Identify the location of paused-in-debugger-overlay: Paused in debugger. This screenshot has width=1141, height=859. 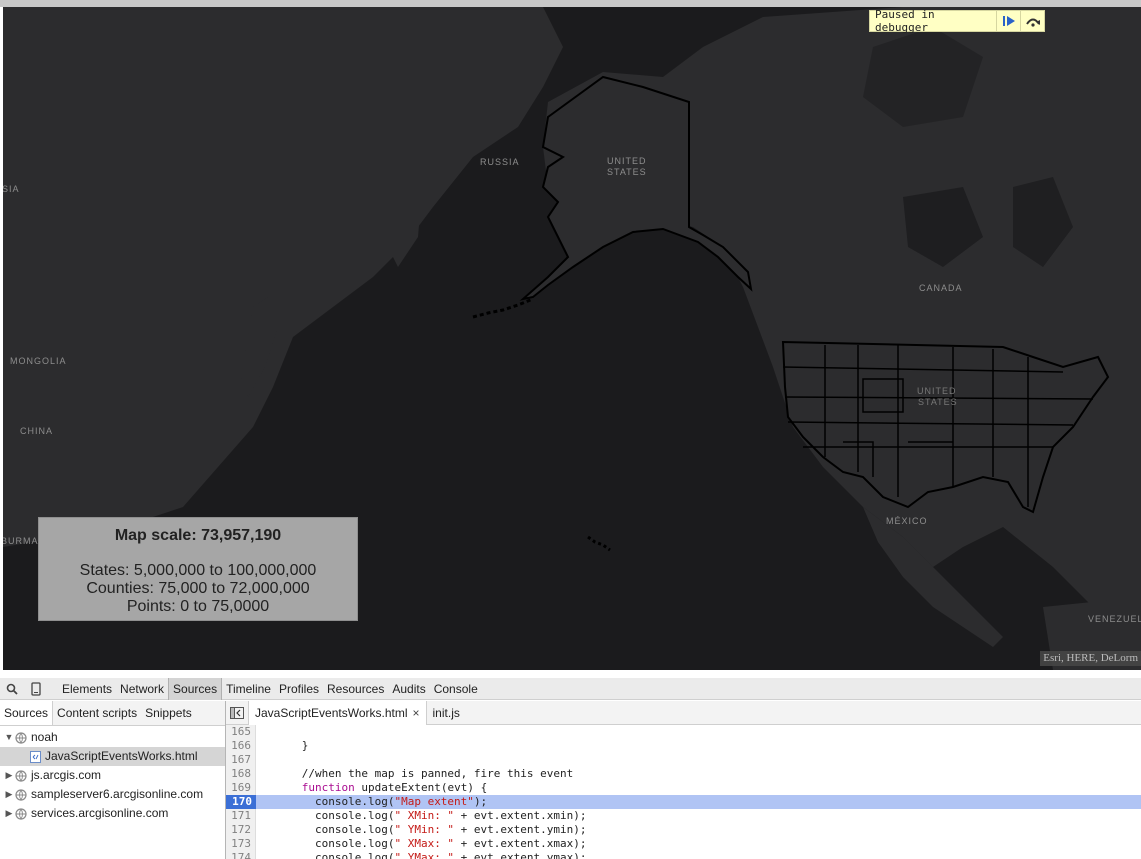
(957, 21).